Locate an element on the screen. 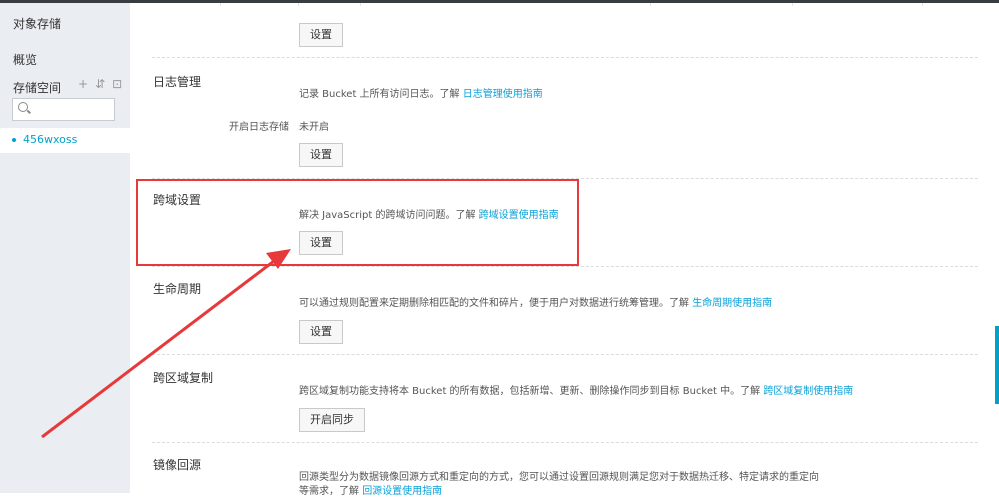 The image size is (999, 499). annotation-arrow is located at coordinates (166, 344).